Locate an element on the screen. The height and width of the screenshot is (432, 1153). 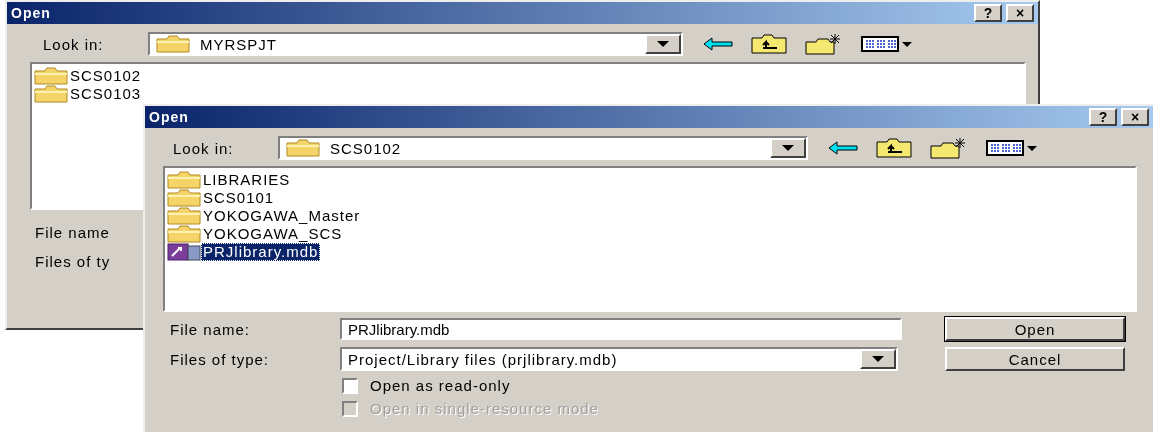
file-item: YOKOGAWA_Master is located at coordinates (265, 216).